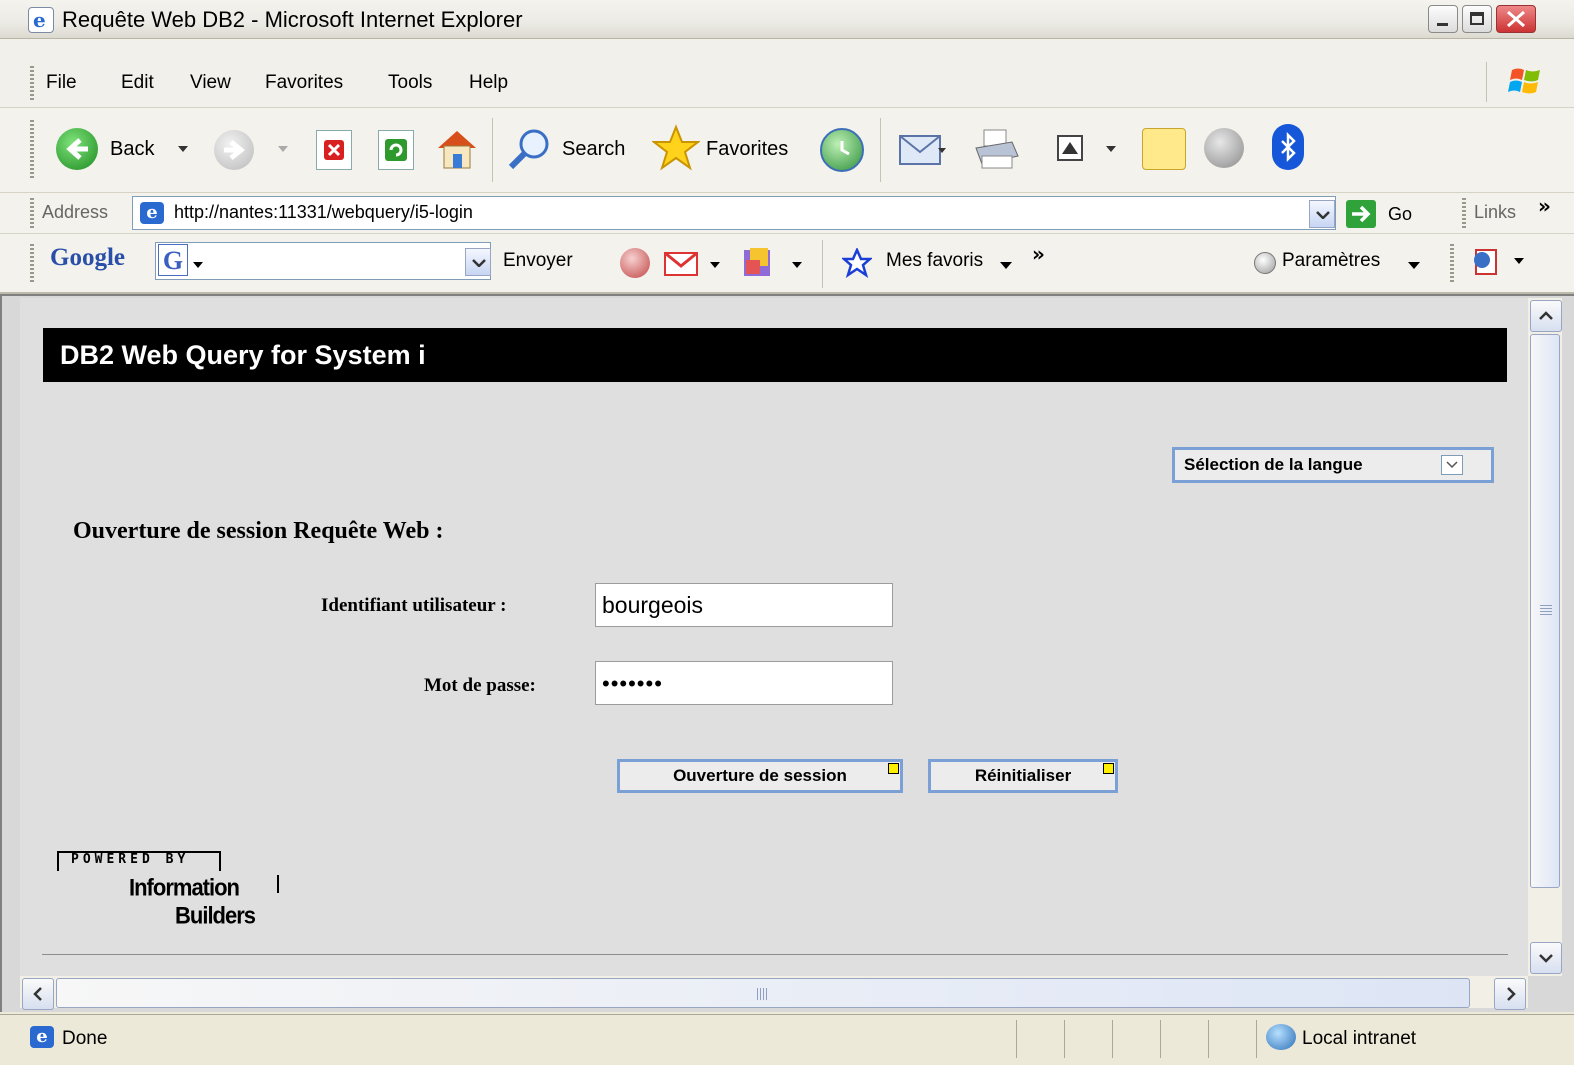 The width and height of the screenshot is (1574, 1065). I want to click on maximize-button, so click(1477, 19).